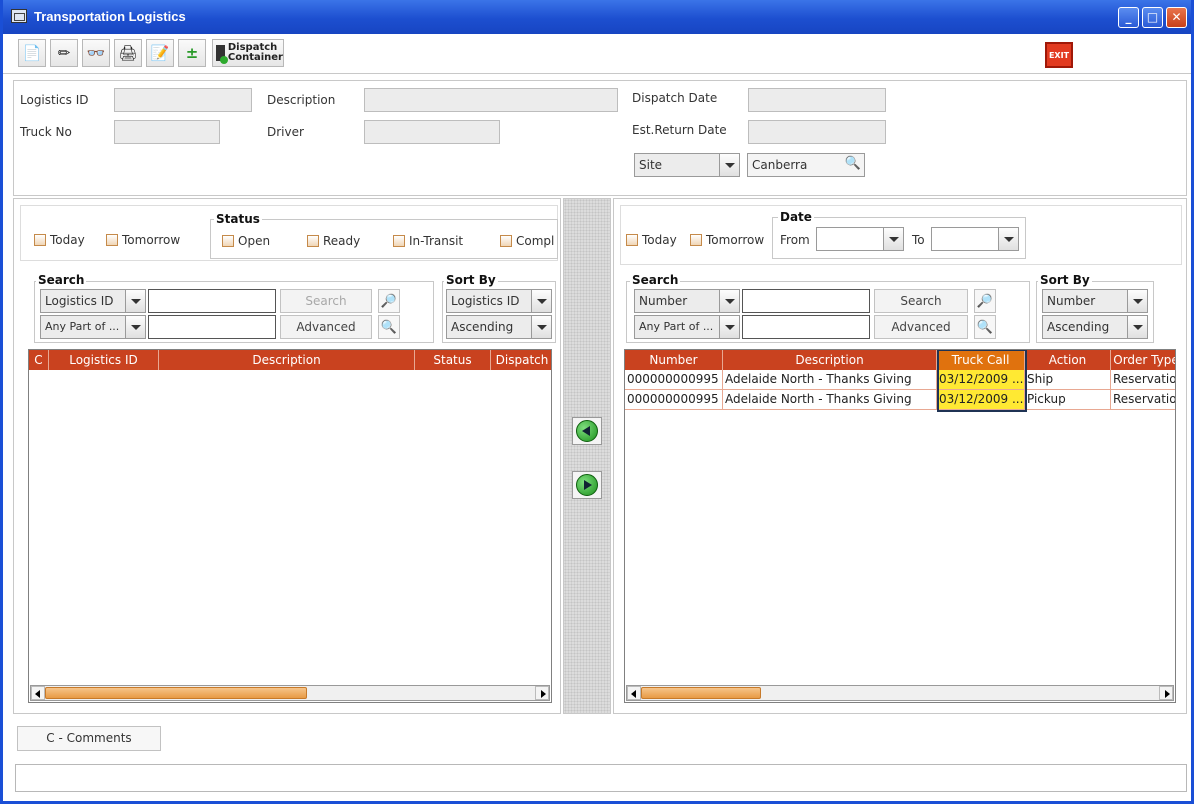 This screenshot has width=1194, height=804. I want to click on right-today-label: Today, so click(659, 240).